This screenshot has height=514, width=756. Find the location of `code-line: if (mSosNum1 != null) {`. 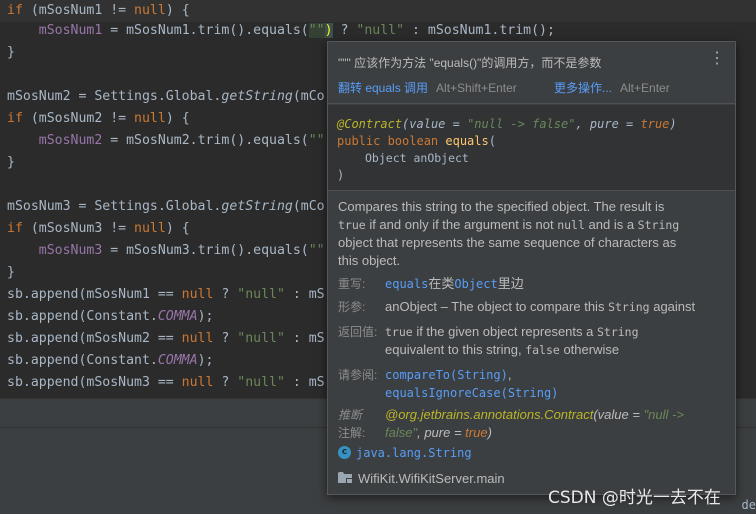

code-line: if (mSosNum1 != null) { is located at coordinates (378, 11).